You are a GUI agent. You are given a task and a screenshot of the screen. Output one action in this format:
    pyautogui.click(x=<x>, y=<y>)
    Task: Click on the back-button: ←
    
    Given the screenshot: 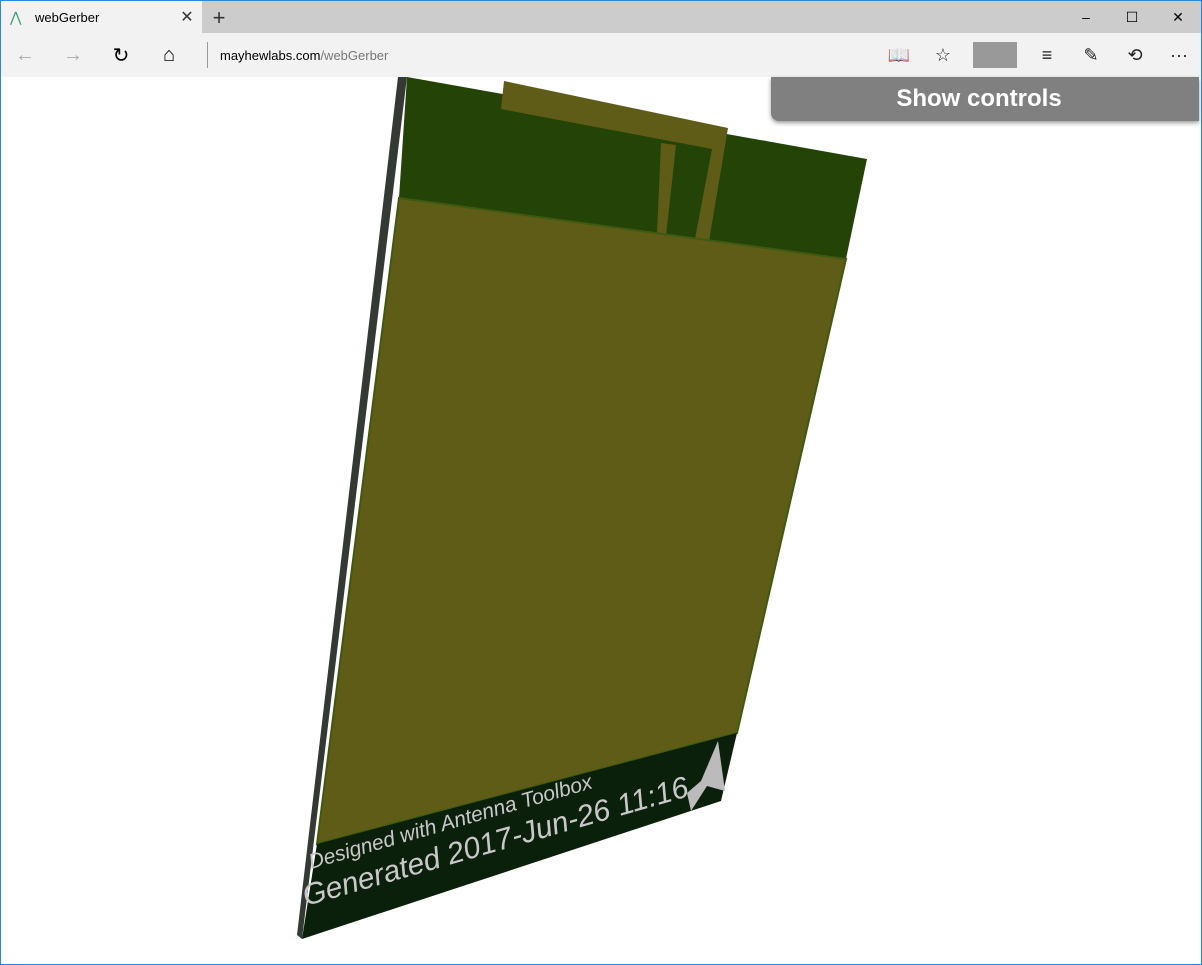 What is the action you would take?
    pyautogui.click(x=25, y=55)
    